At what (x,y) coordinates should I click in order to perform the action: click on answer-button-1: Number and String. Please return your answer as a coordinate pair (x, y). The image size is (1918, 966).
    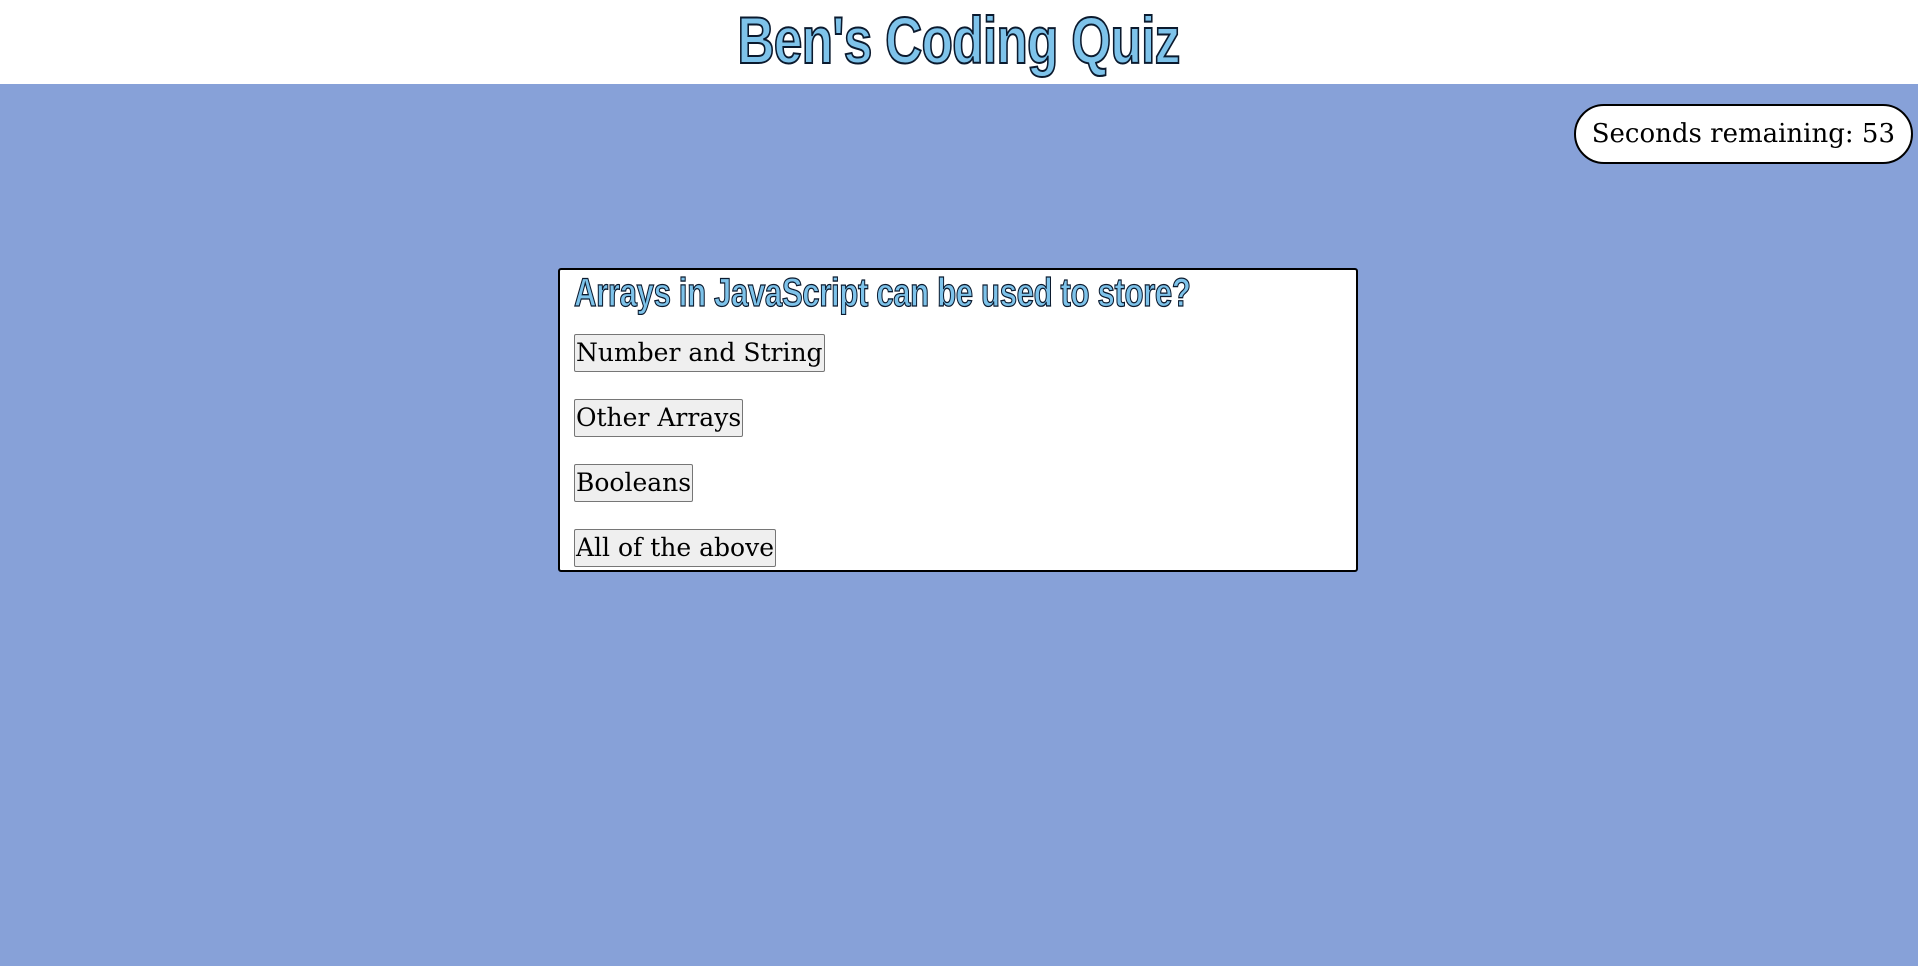
    Looking at the image, I should click on (699, 353).